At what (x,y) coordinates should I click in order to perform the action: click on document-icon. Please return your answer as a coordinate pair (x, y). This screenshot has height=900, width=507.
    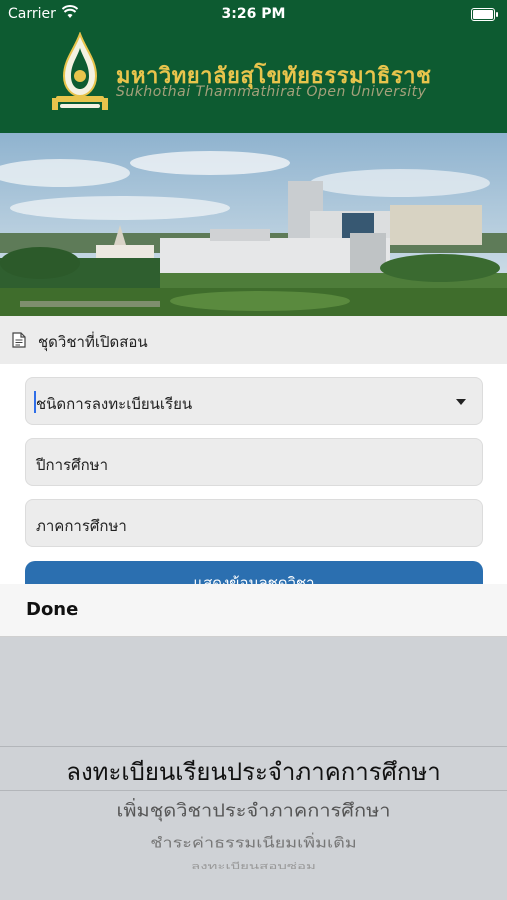
    Looking at the image, I should click on (19, 340).